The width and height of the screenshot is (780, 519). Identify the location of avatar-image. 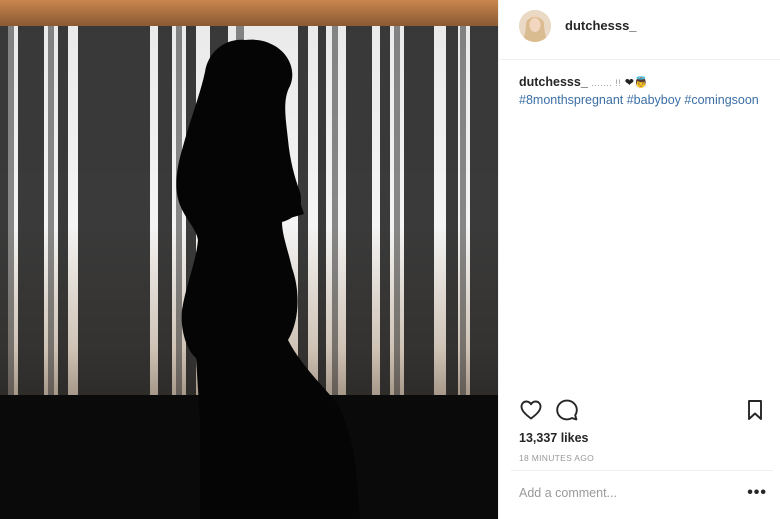
(535, 26).